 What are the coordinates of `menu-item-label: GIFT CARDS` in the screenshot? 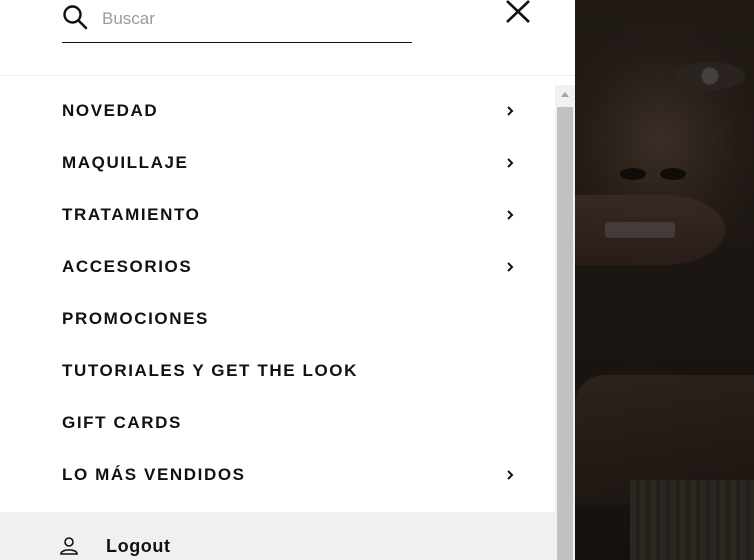 It's located at (122, 422).